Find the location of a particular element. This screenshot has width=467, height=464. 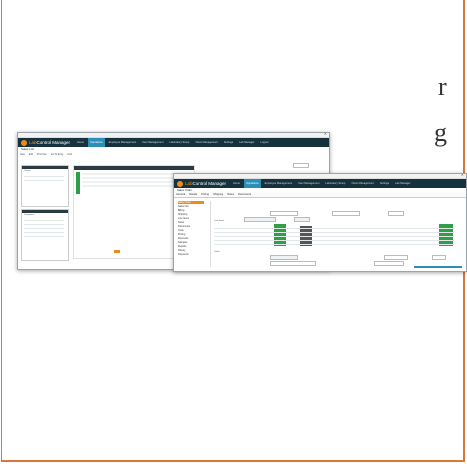

clients-panel: Clients is located at coordinates (45, 186).